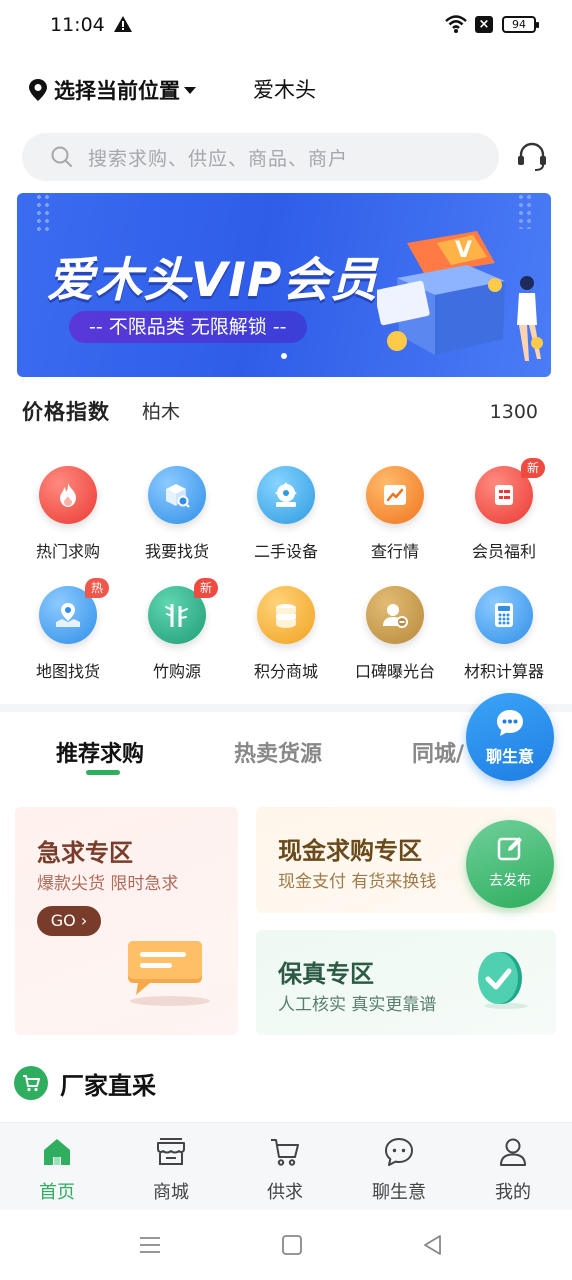 The height and width of the screenshot is (1280, 572). I want to click on grid-item-map-search: 热 地图找货, so click(68, 634).